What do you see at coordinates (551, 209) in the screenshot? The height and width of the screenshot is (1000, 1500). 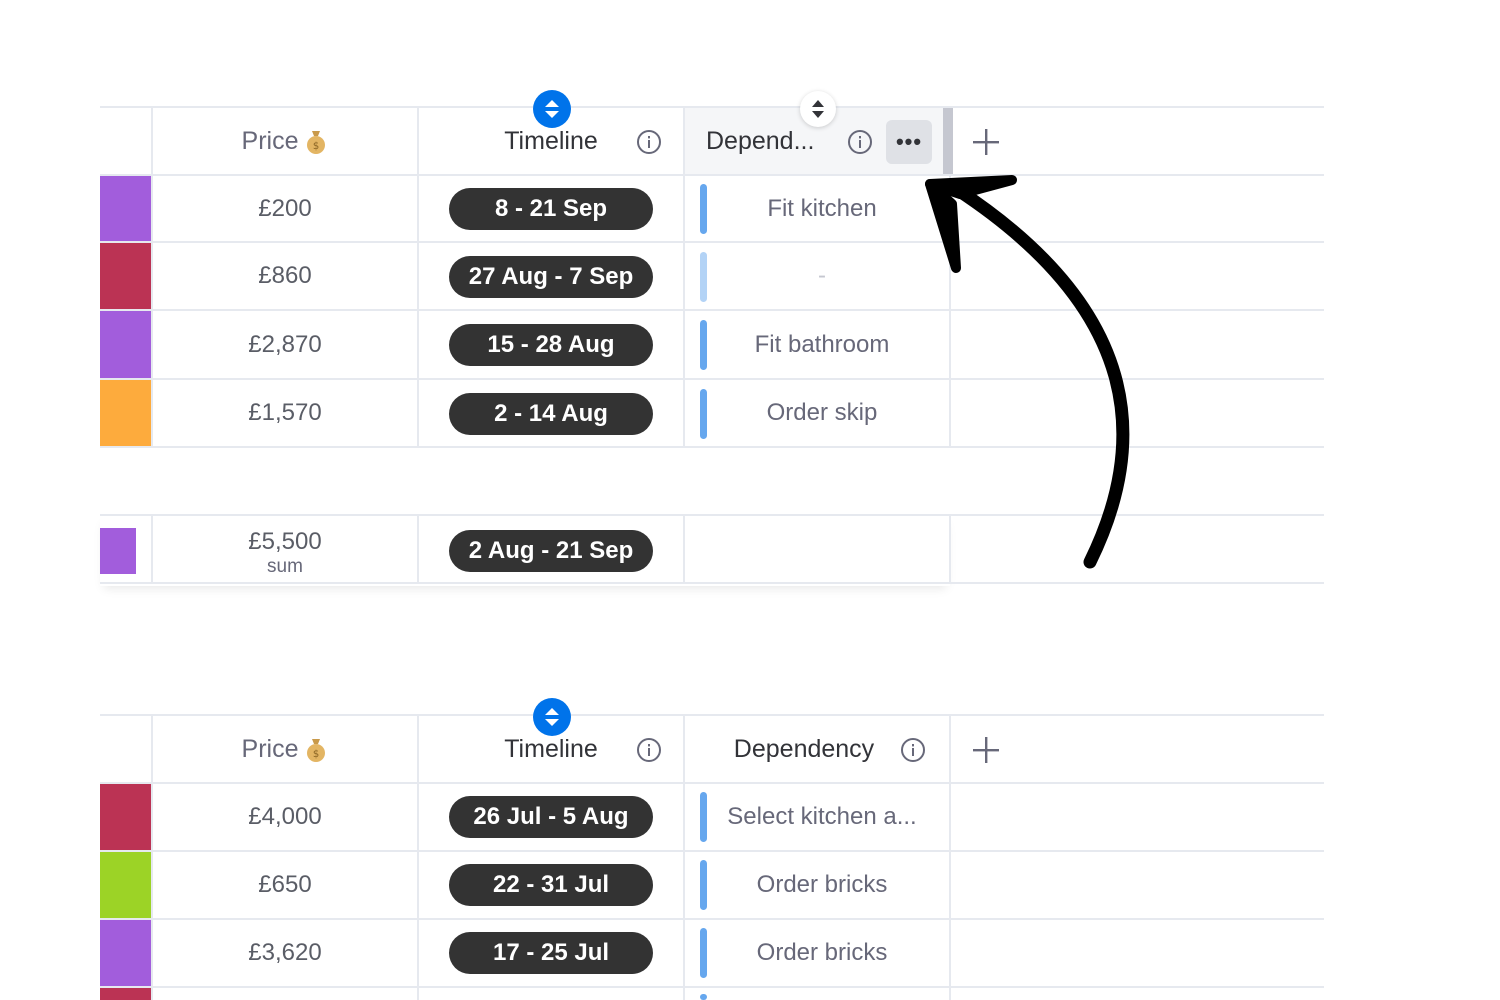 I see `timeline-pill: 8 - 21 Sep` at bounding box center [551, 209].